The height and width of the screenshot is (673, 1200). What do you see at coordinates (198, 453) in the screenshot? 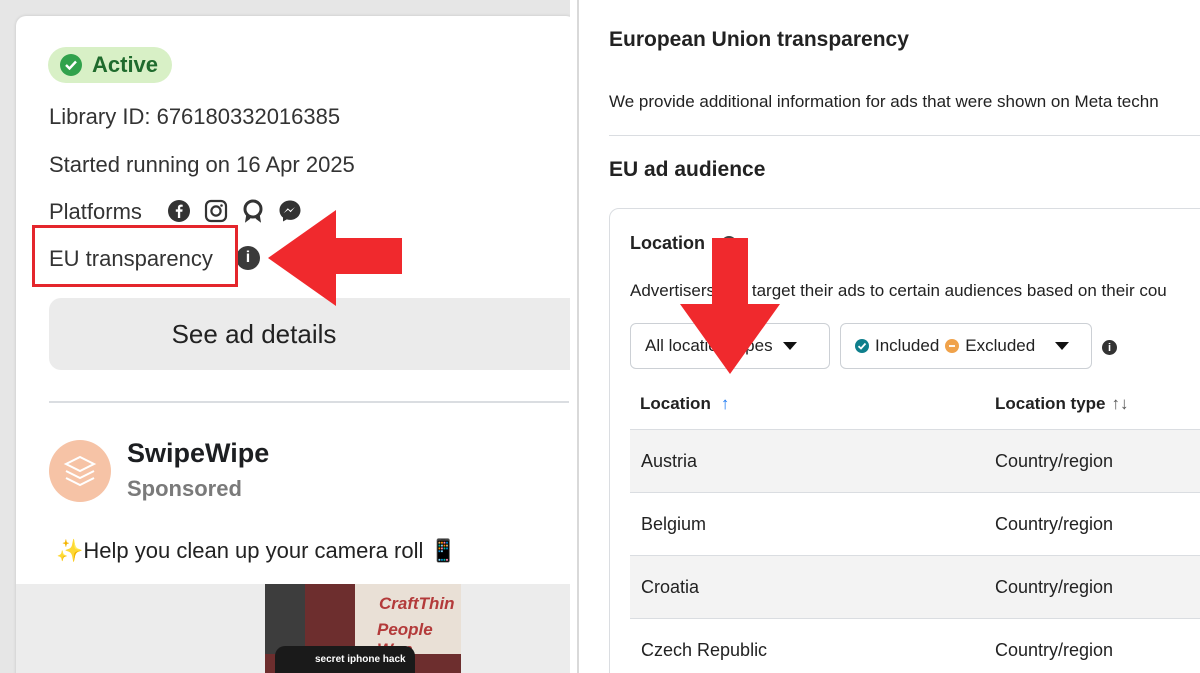
I see `advertiser-name: SwipeWipe` at bounding box center [198, 453].